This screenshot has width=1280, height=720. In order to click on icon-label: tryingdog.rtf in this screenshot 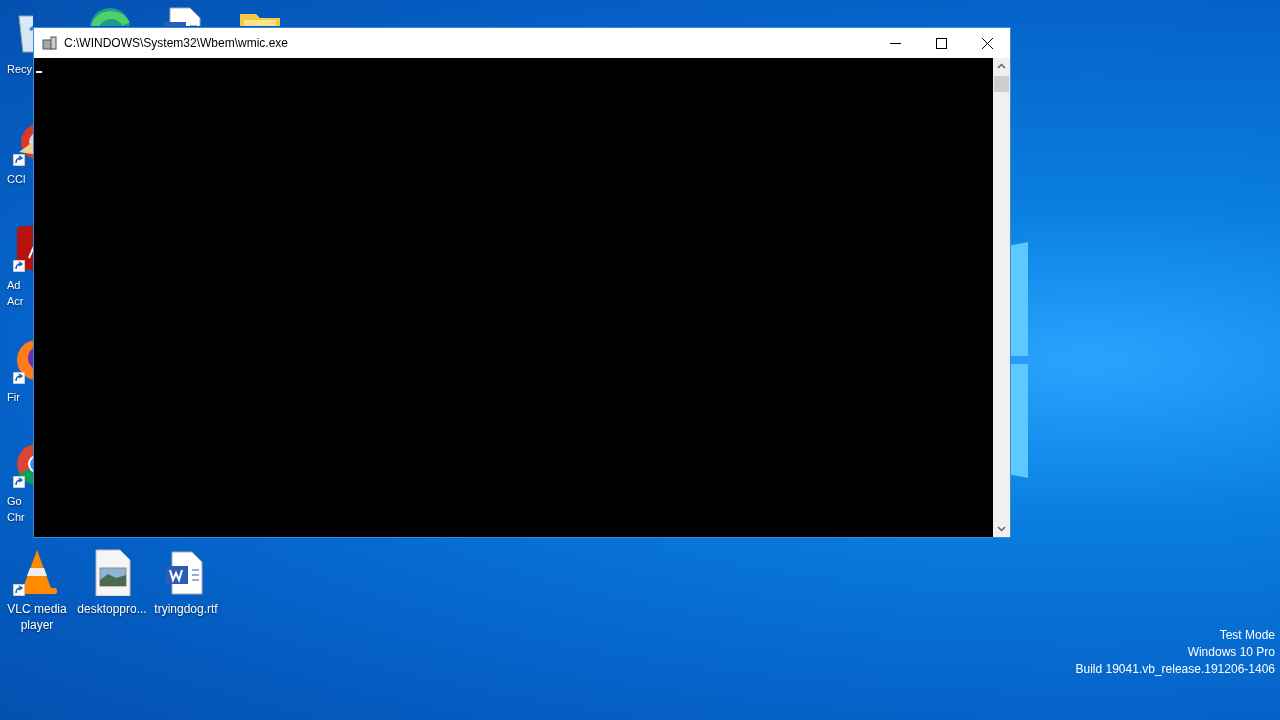, I will do `click(186, 609)`.